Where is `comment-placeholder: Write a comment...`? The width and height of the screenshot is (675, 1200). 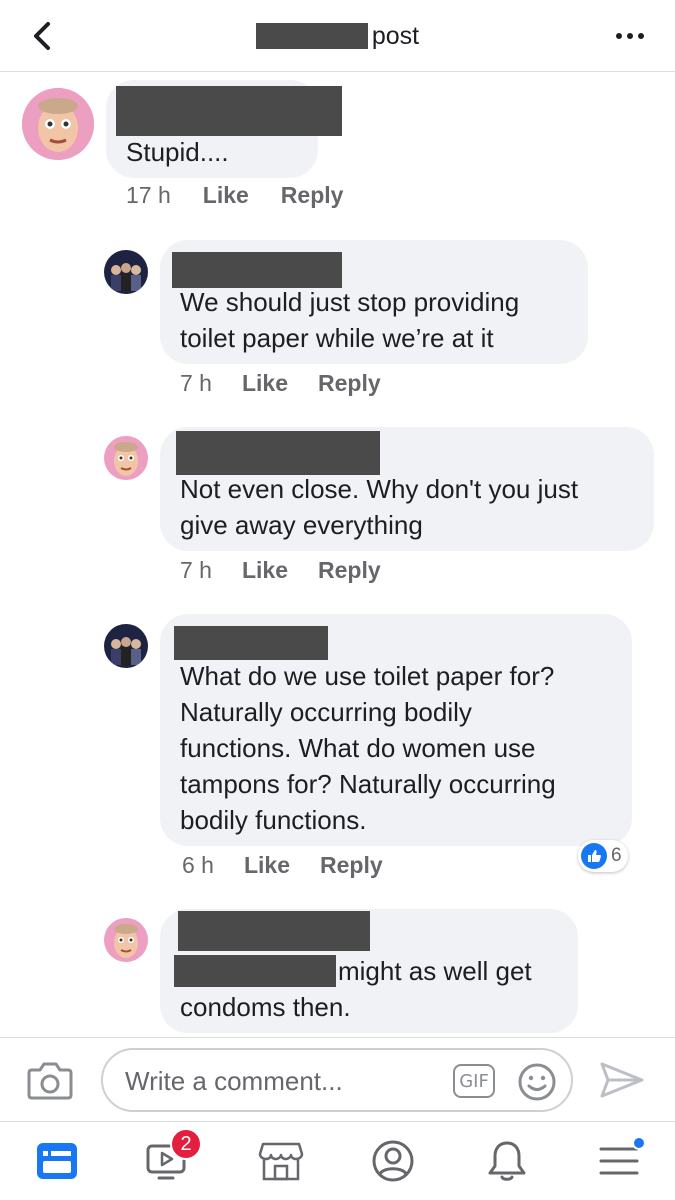 comment-placeholder: Write a comment... is located at coordinates (234, 1081).